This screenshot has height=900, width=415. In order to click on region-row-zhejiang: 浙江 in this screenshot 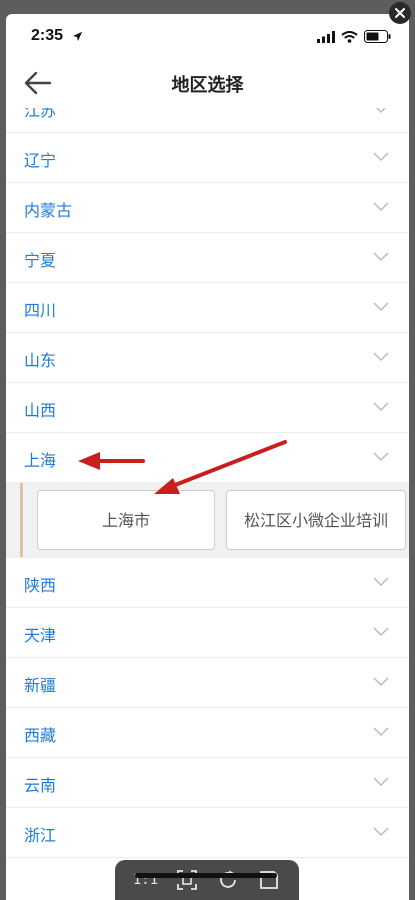, I will do `click(207, 833)`.